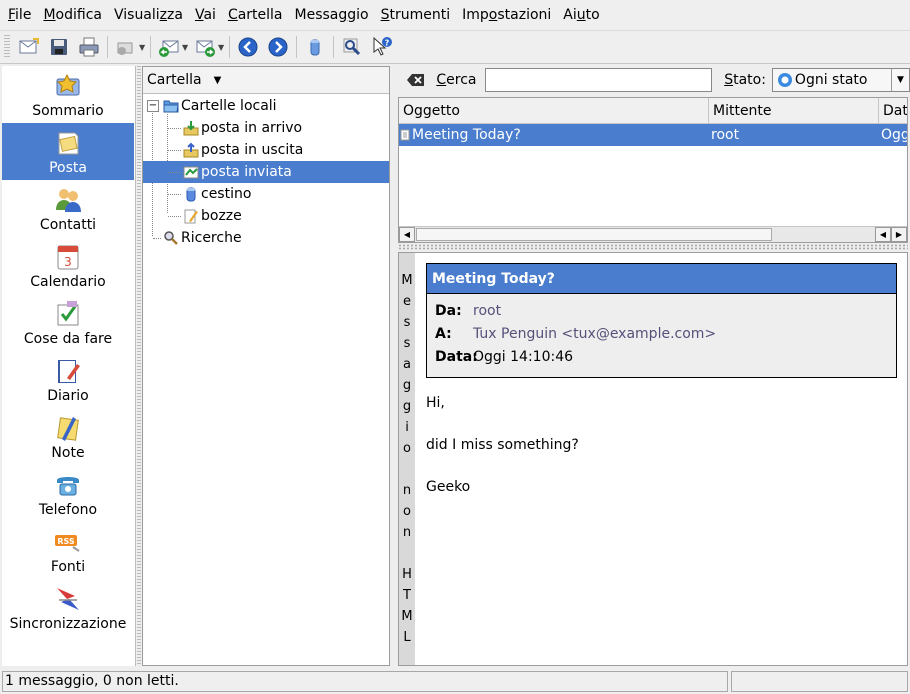 The height and width of the screenshot is (694, 910). I want to click on svg-text: RSS, so click(66, 541).